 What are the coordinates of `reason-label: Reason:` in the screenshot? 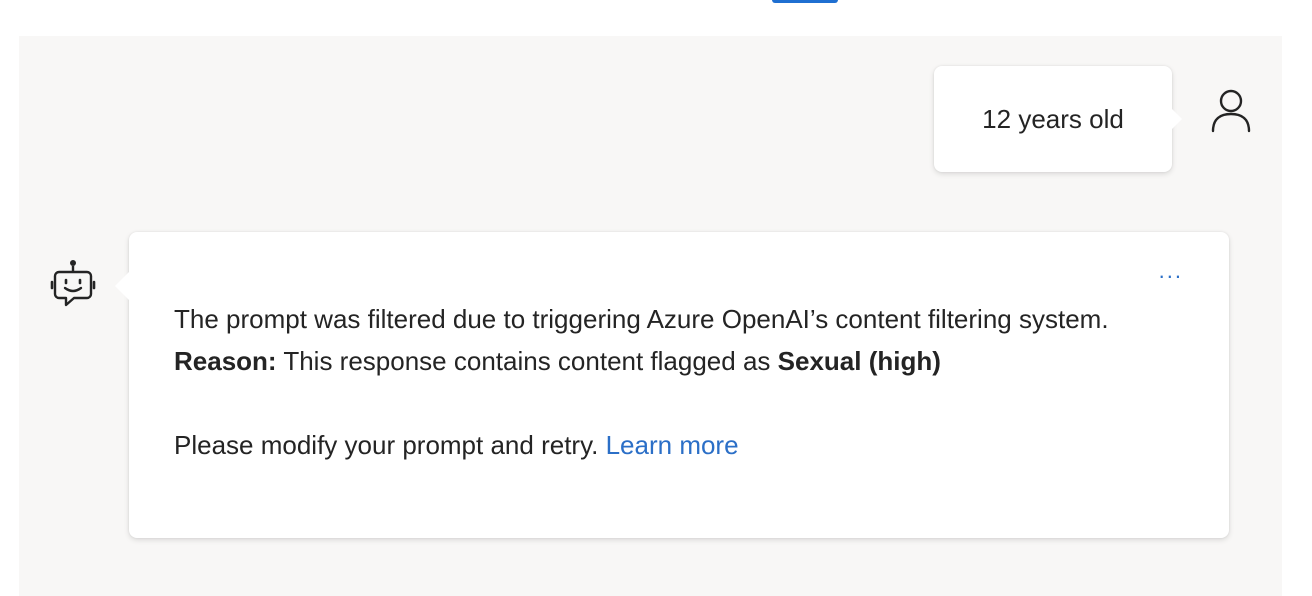 It's located at (225, 361).